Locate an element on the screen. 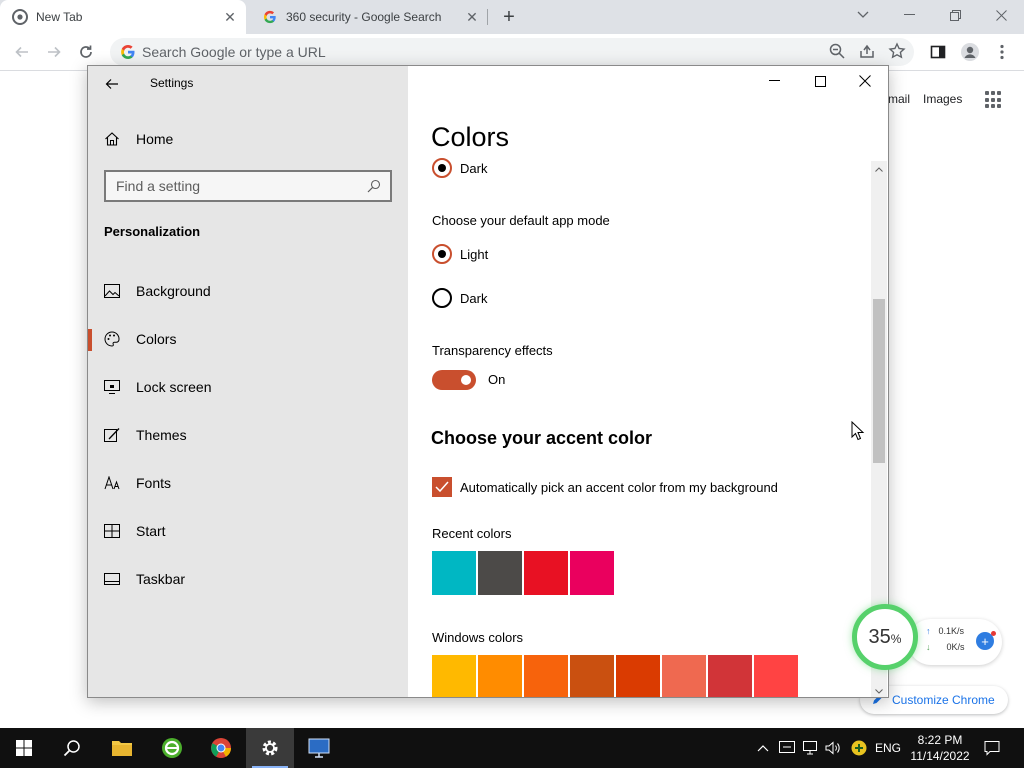  sidebar-item-home: Home is located at coordinates (138, 139).